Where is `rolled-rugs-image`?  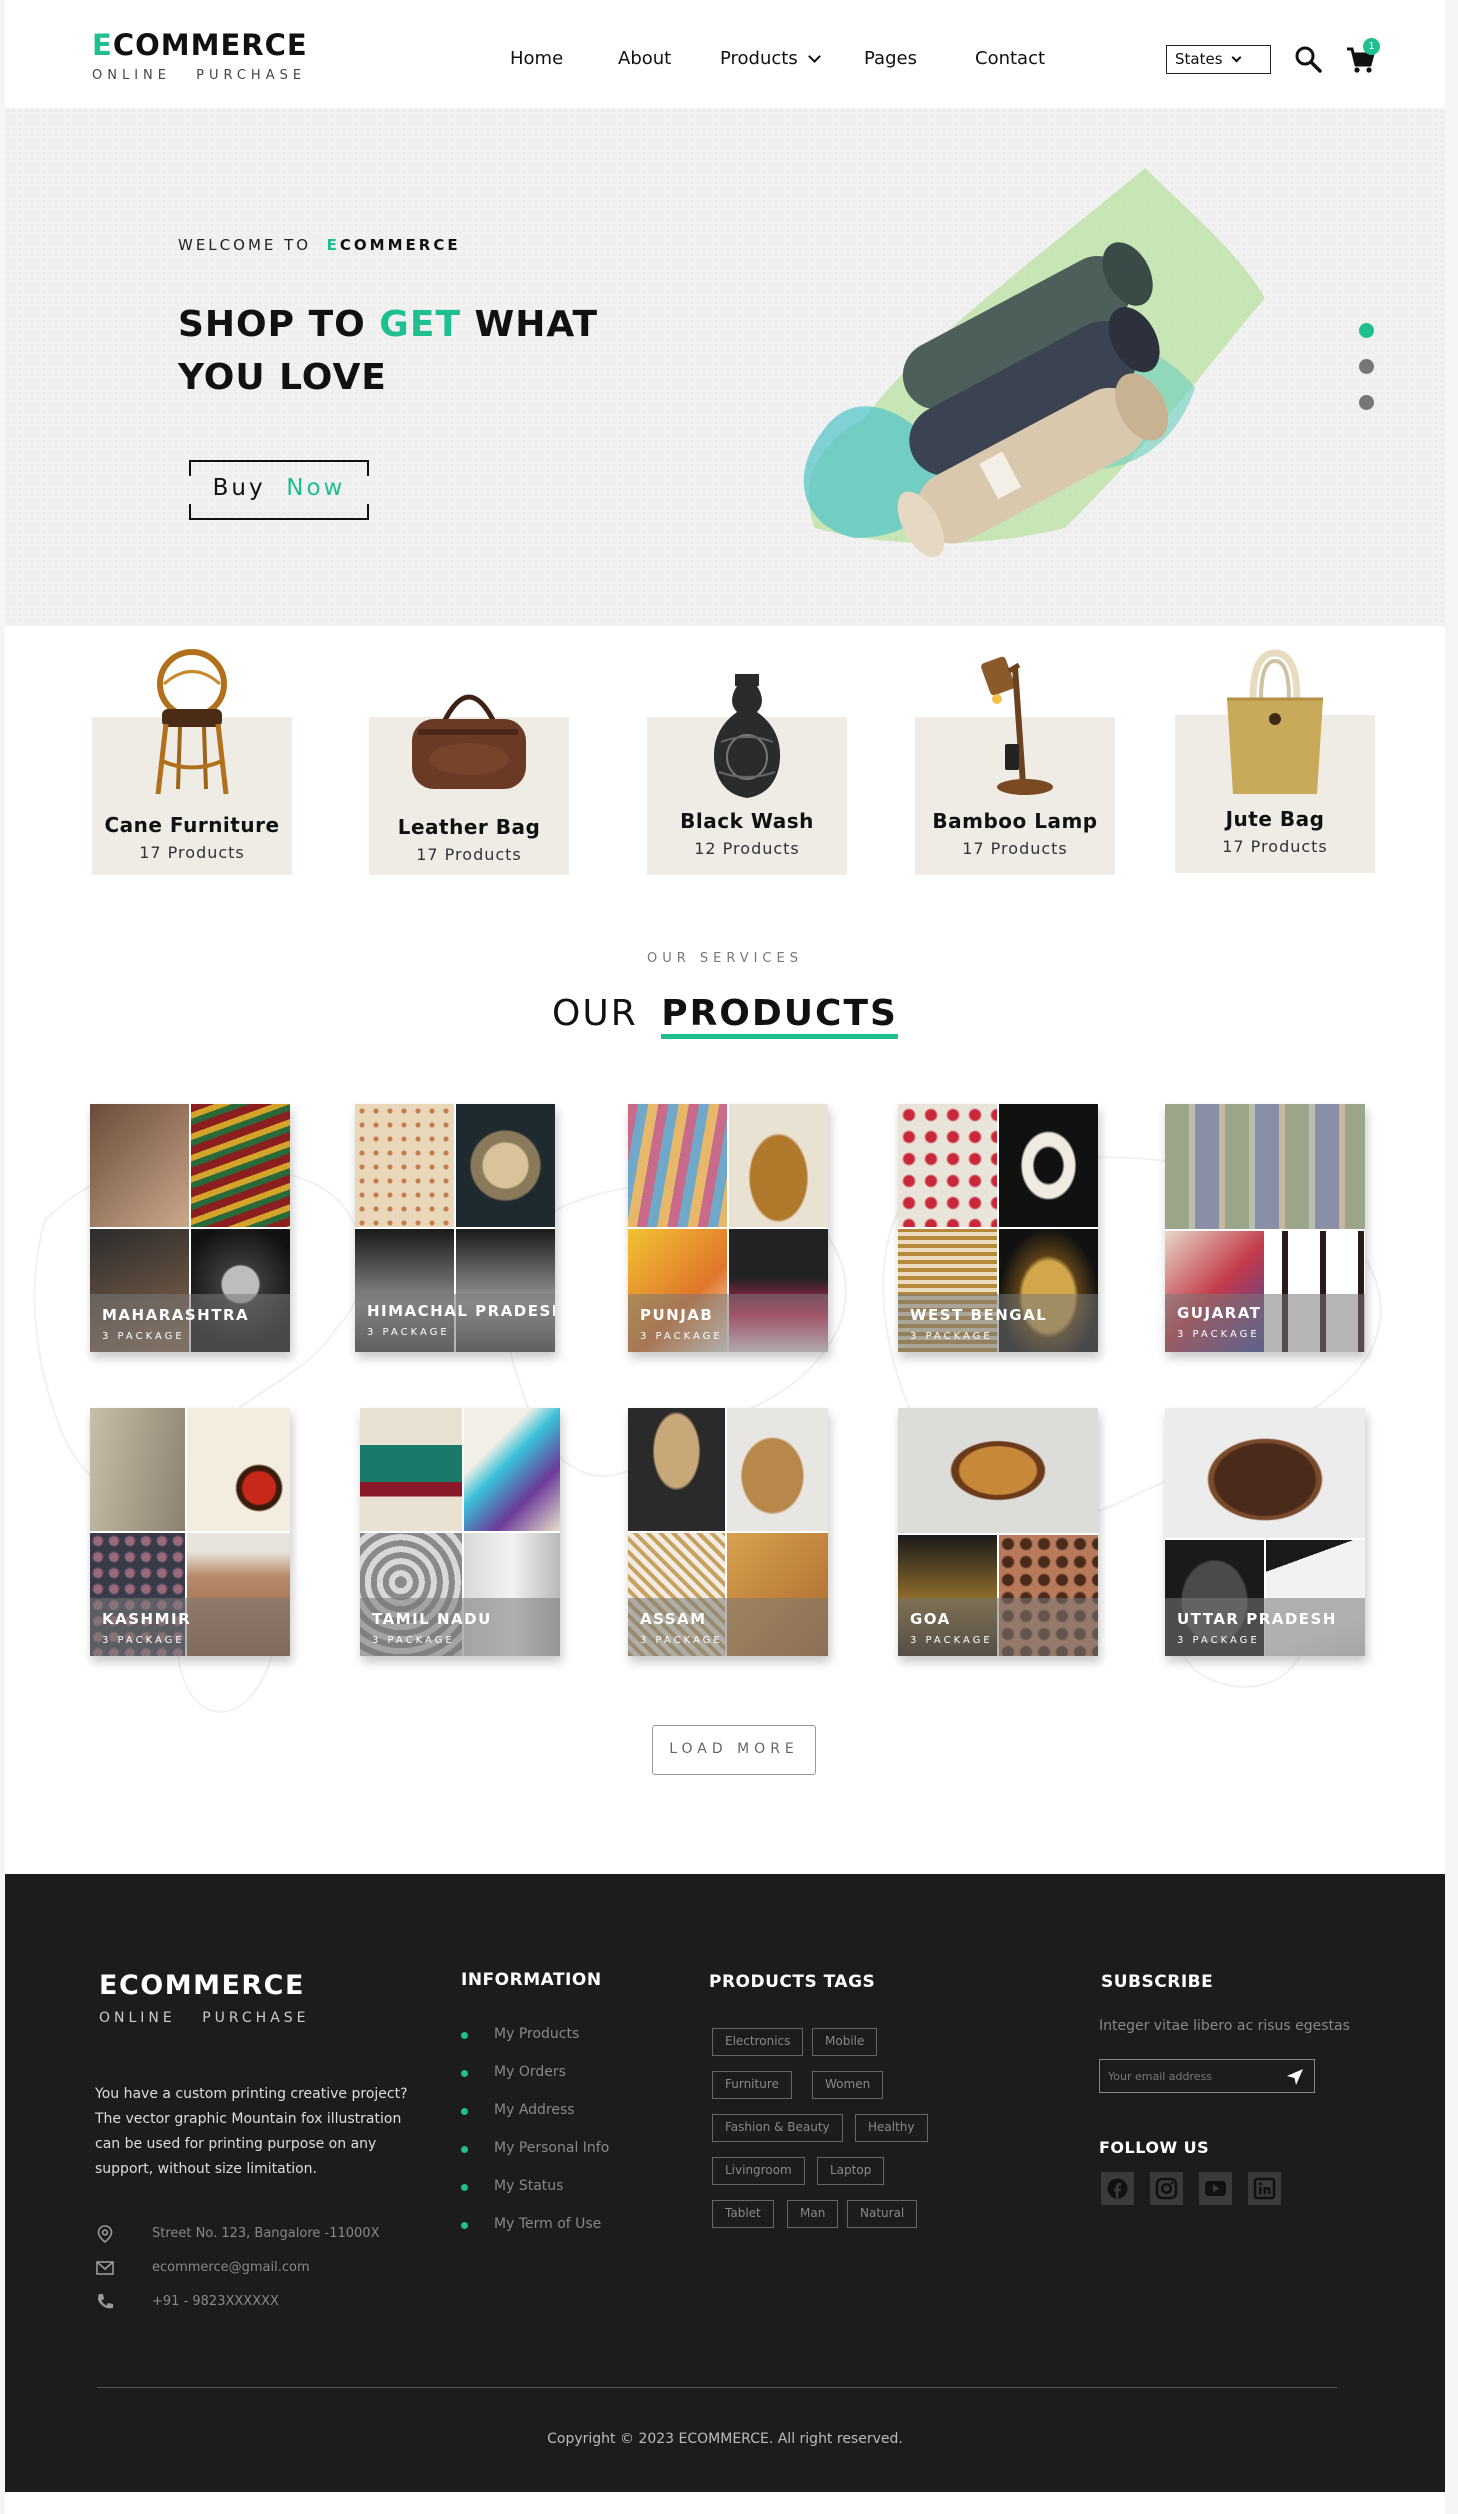
rolled-rugs-image is located at coordinates (1034, 363).